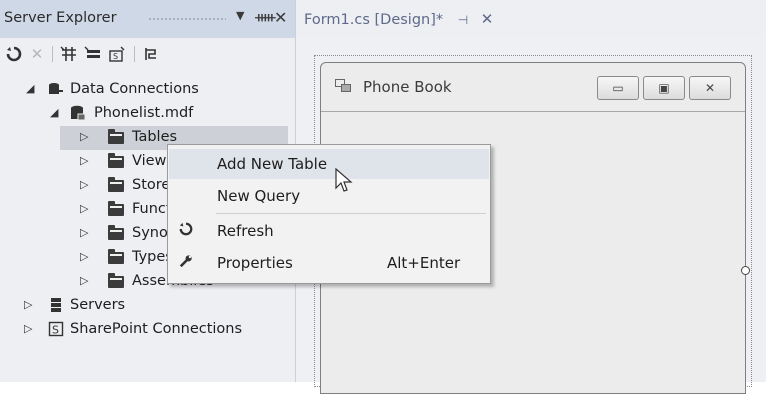  What do you see at coordinates (240, 15) in the screenshot?
I see `dropdown-arrow-icon: ▼` at bounding box center [240, 15].